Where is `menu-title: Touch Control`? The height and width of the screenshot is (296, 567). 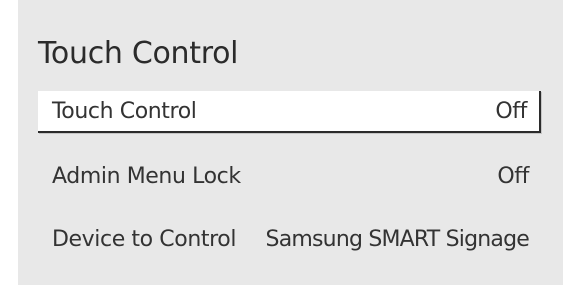
menu-title: Touch Control is located at coordinates (138, 53).